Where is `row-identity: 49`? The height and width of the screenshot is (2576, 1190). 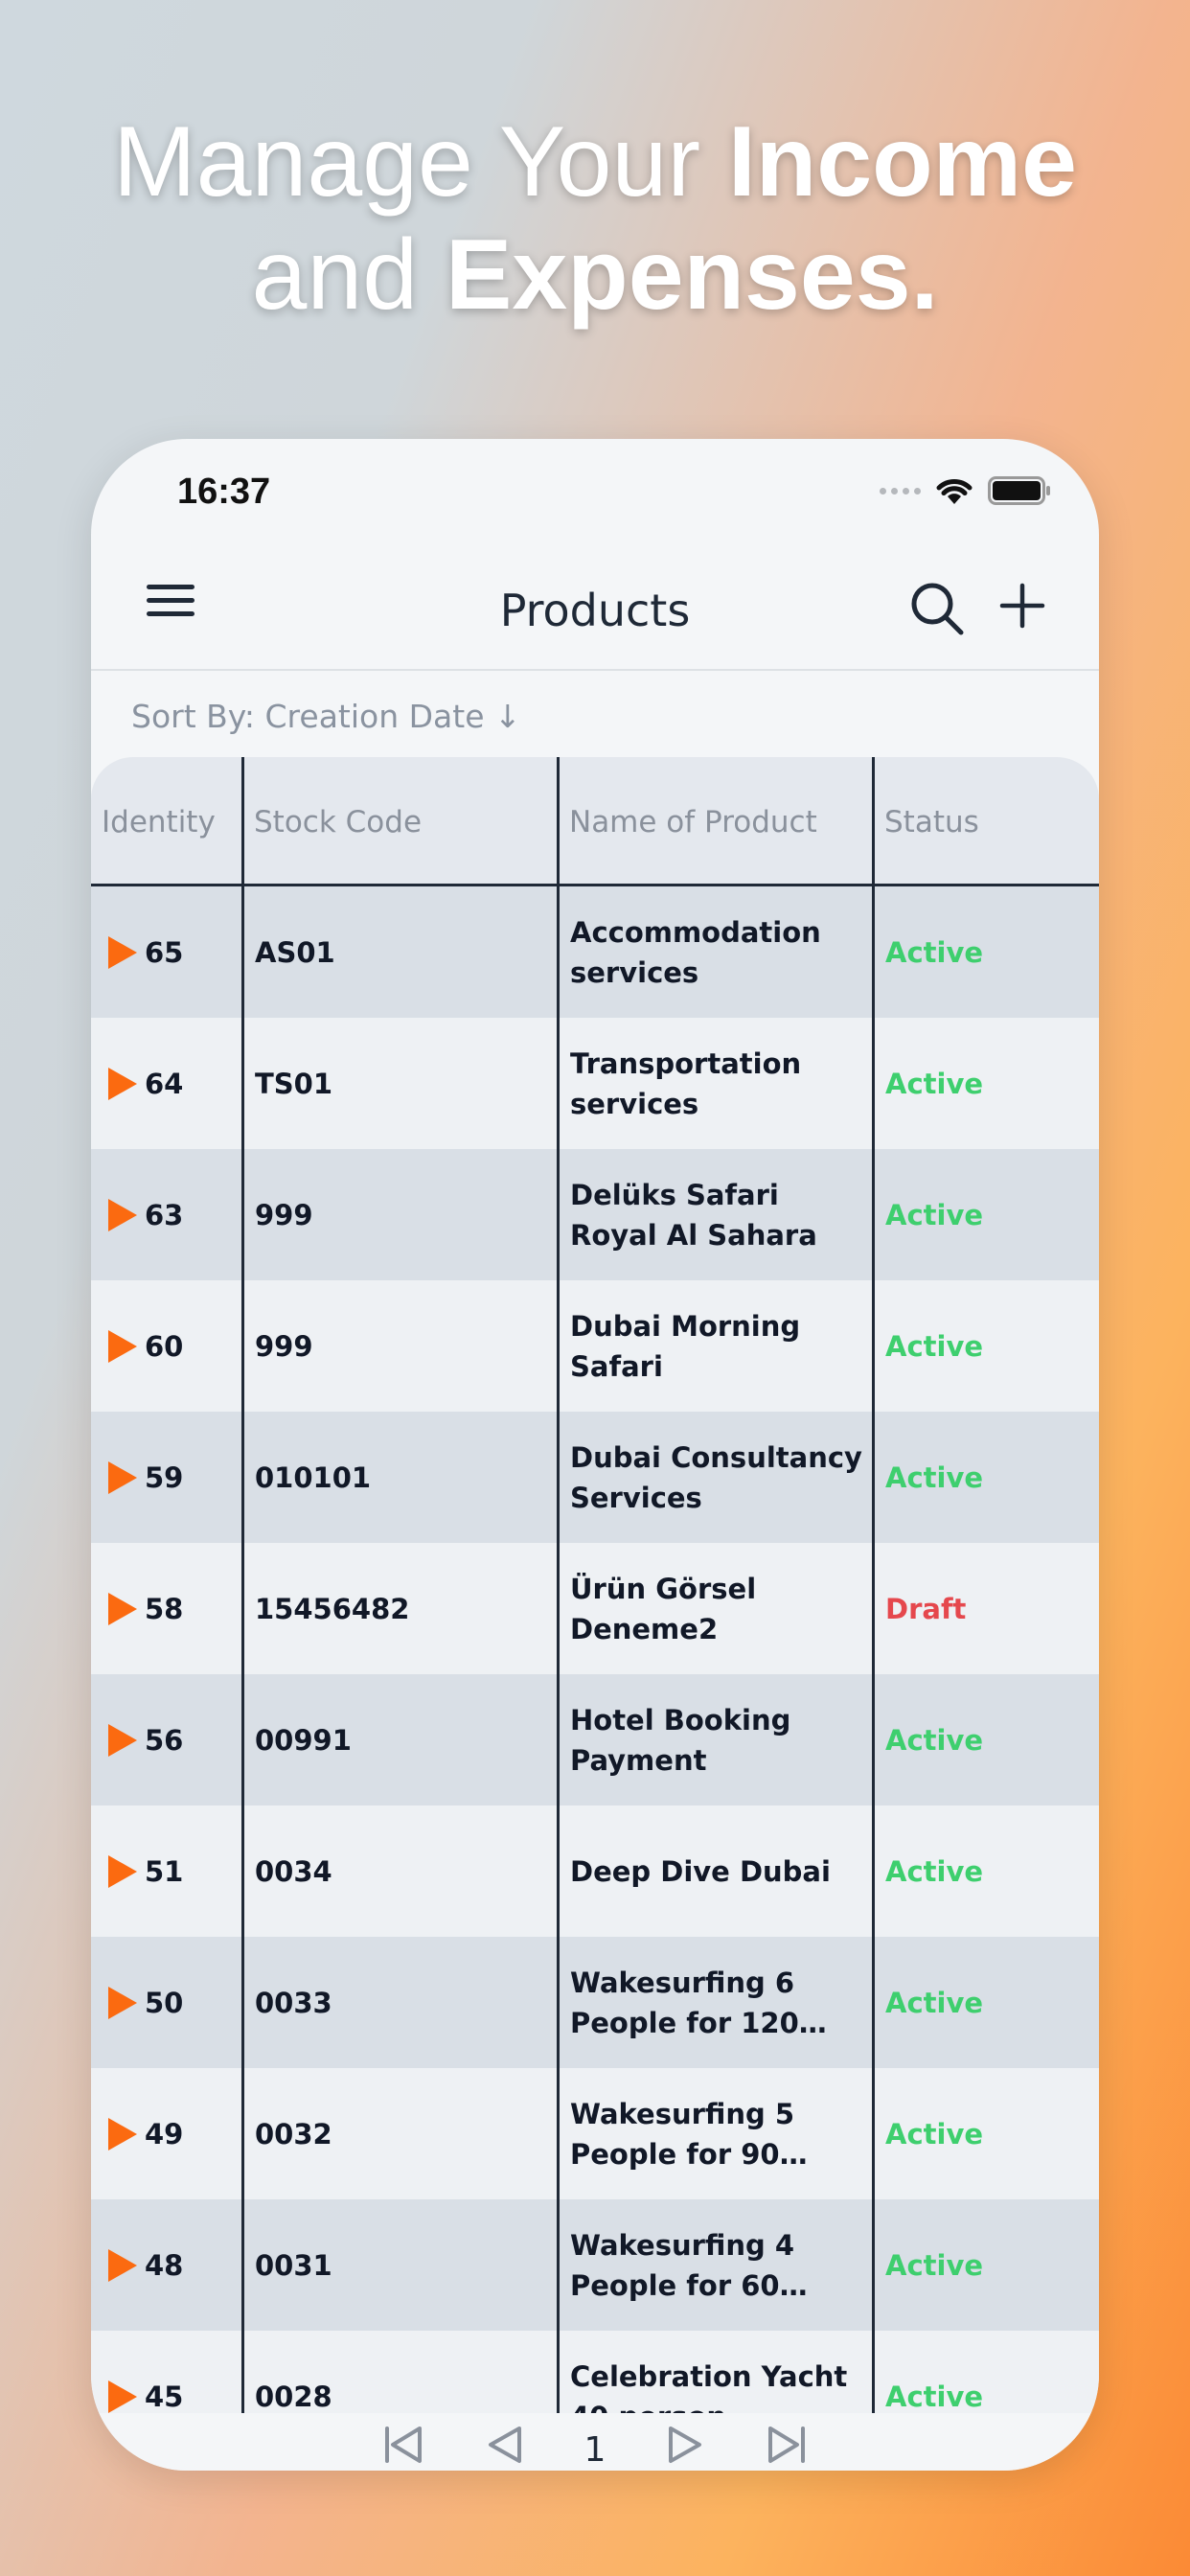
row-identity: 49 is located at coordinates (164, 2133).